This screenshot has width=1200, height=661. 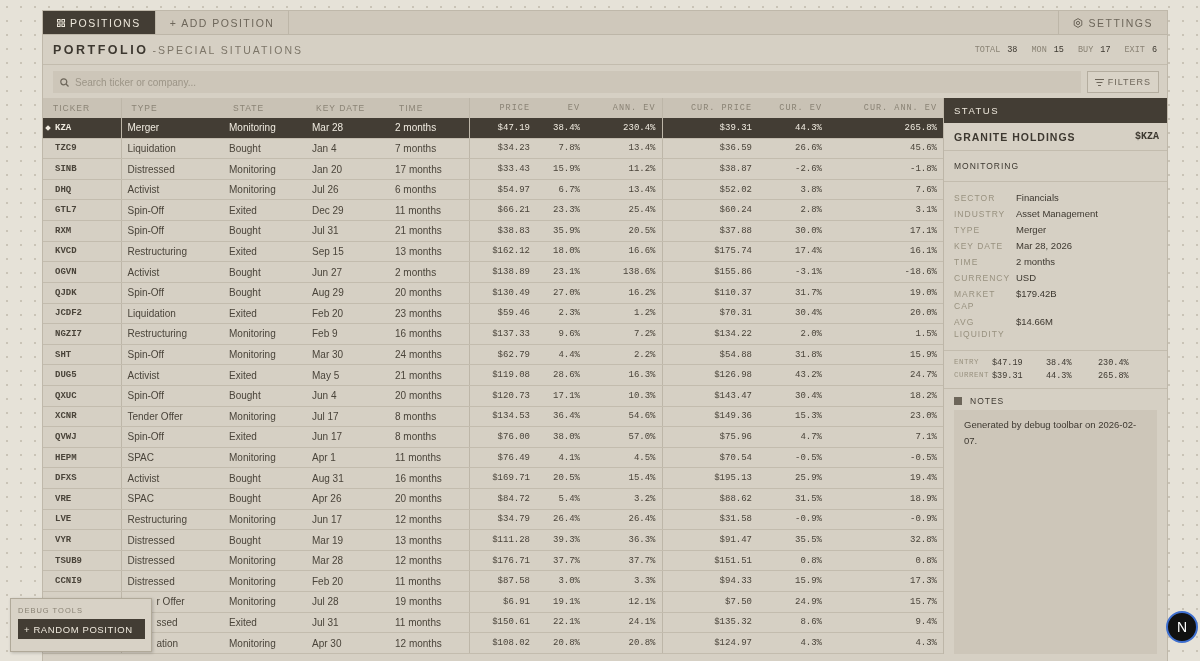 I want to click on table-cell: $66.21, so click(x=513, y=210).